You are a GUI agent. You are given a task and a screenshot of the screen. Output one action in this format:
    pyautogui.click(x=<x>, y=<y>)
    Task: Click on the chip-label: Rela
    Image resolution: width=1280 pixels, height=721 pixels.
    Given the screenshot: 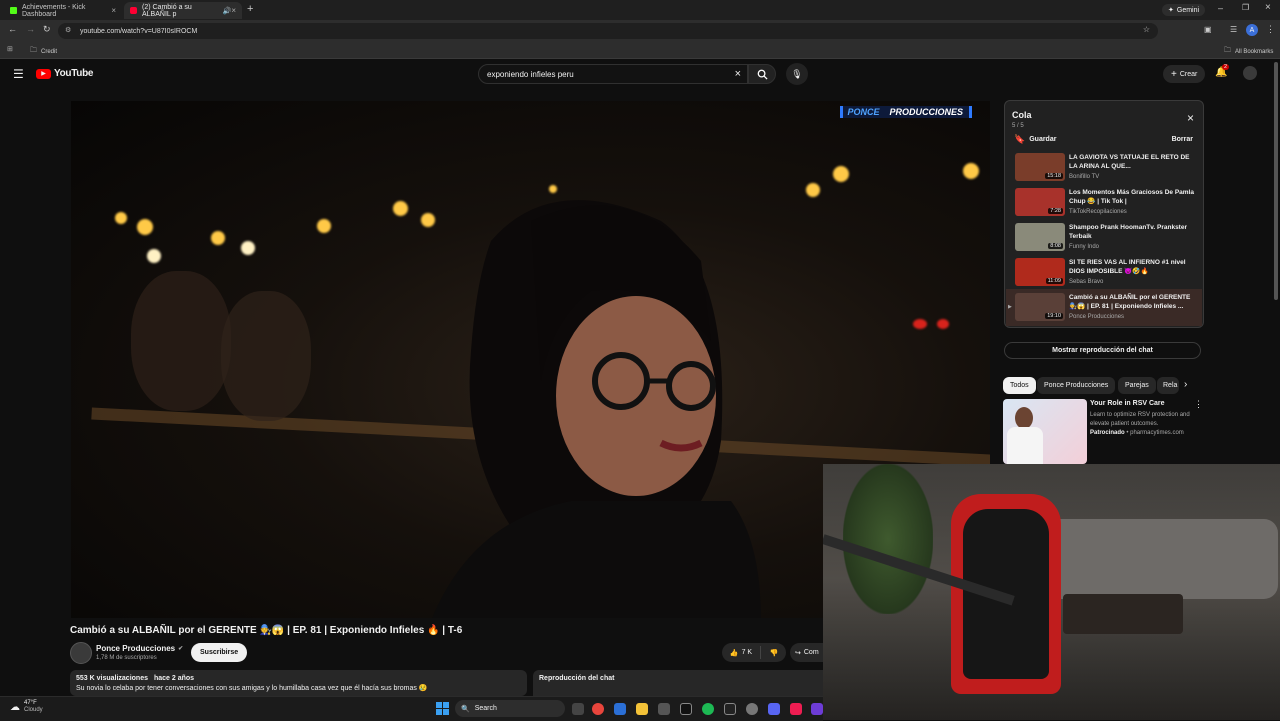 What is the action you would take?
    pyautogui.click(x=1170, y=385)
    